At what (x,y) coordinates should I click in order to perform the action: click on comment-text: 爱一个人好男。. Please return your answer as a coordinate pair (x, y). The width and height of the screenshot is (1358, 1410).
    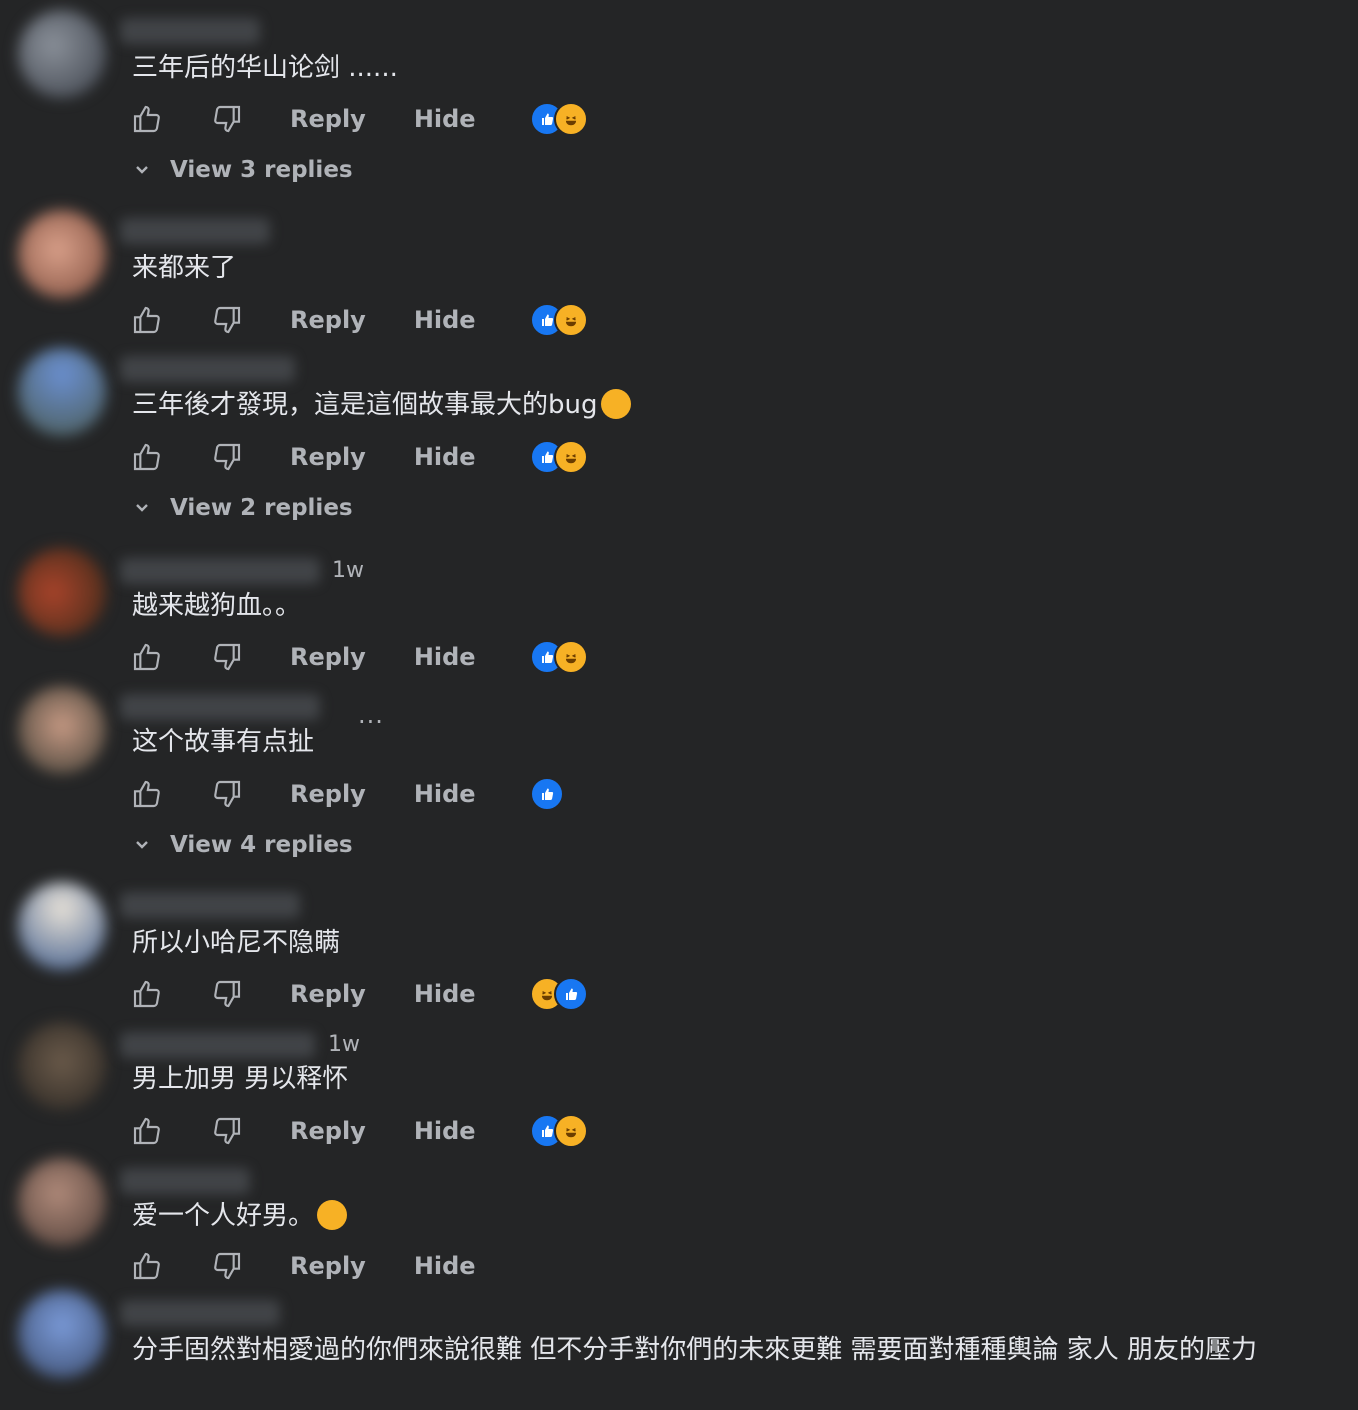
    Looking at the image, I should click on (240, 1216).